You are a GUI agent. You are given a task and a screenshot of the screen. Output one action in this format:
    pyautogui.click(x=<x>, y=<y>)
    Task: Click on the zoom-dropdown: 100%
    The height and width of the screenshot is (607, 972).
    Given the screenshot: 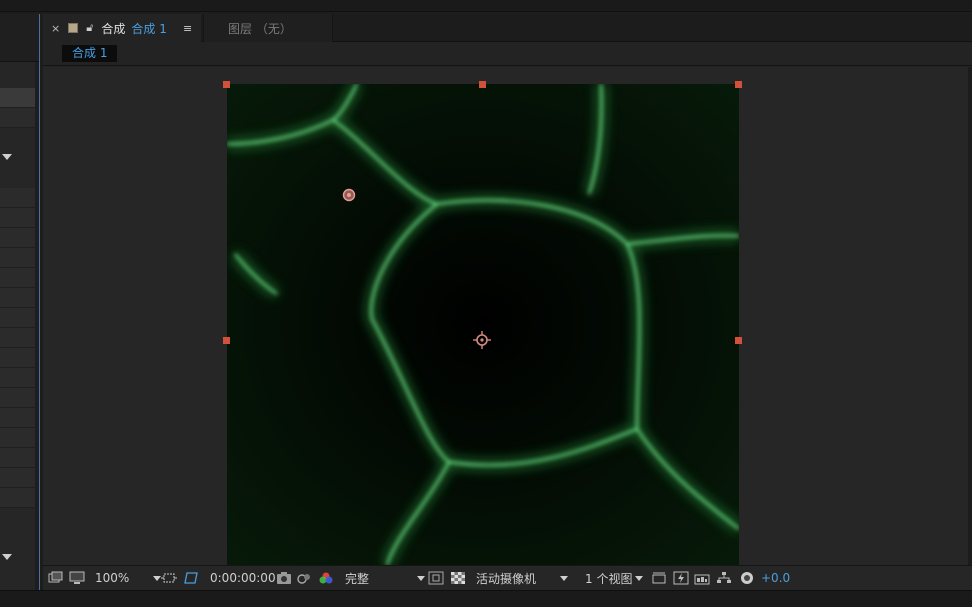 What is the action you would take?
    pyautogui.click(x=128, y=578)
    